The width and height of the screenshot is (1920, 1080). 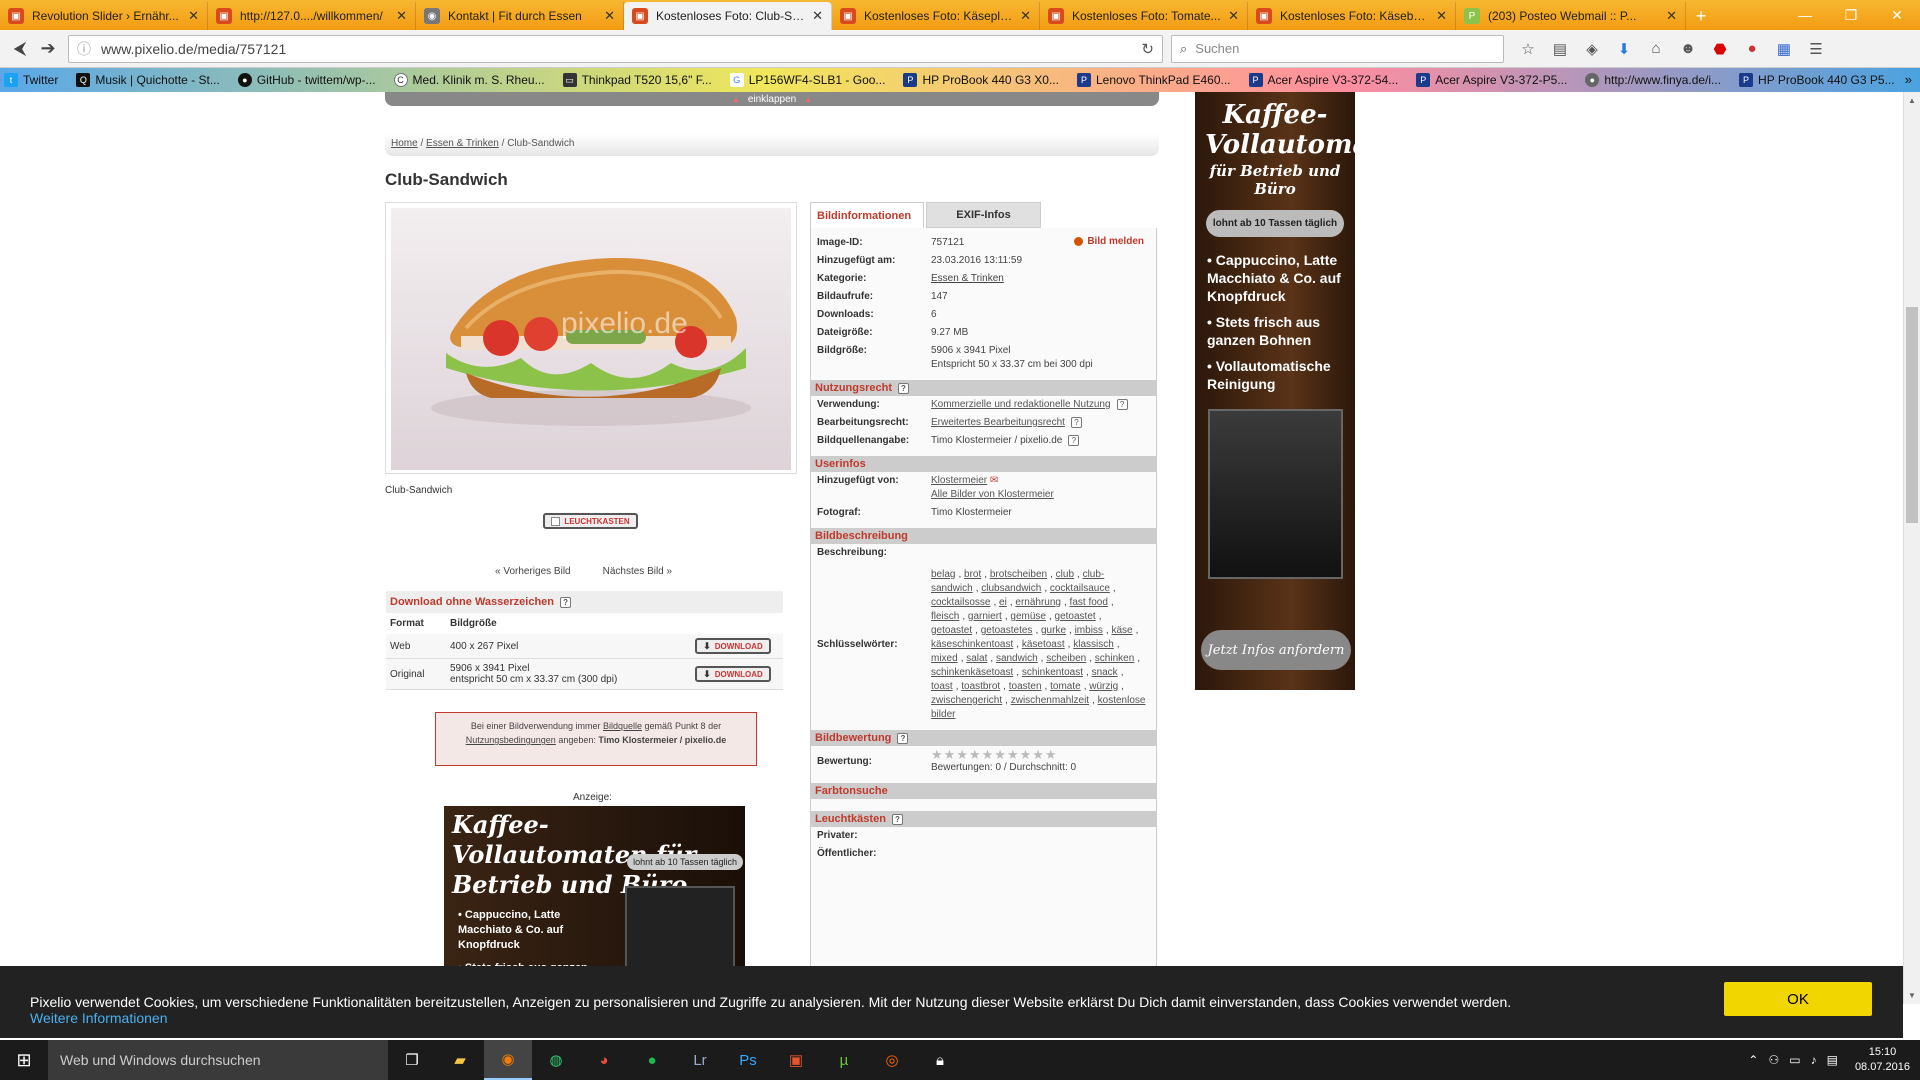 I want to click on firefox-icon: ◉, so click(x=508, y=1060).